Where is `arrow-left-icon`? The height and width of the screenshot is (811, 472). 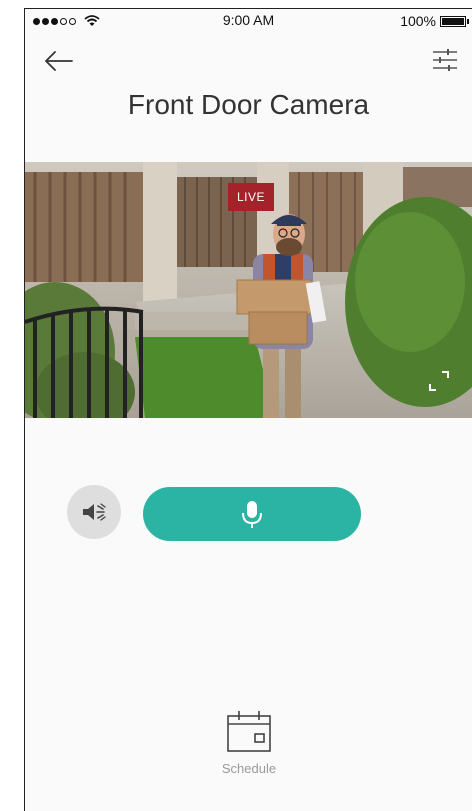 arrow-left-icon is located at coordinates (59, 61).